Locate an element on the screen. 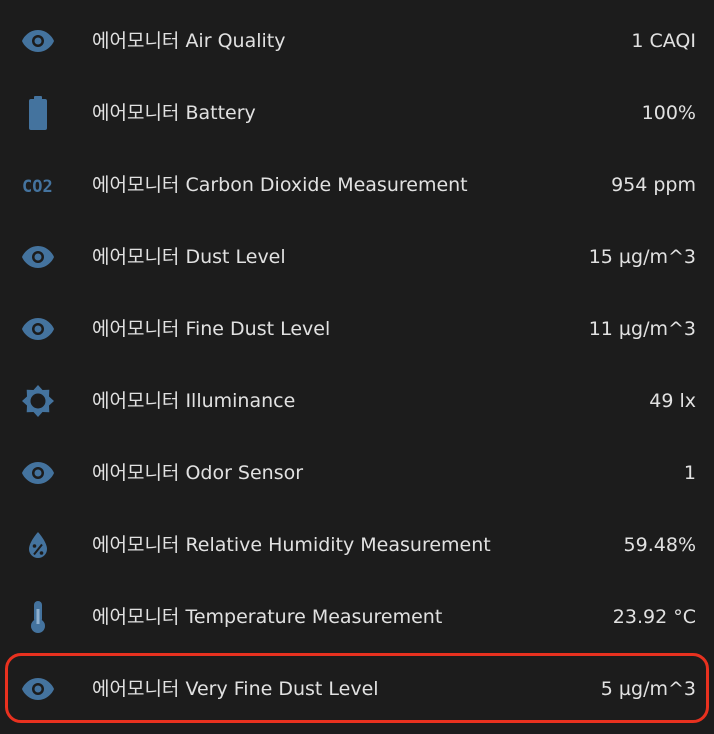 This screenshot has width=714, height=734. entity-row-air-quality: 에어모니터 Air Quality 1 CAQI is located at coordinates (357, 41).